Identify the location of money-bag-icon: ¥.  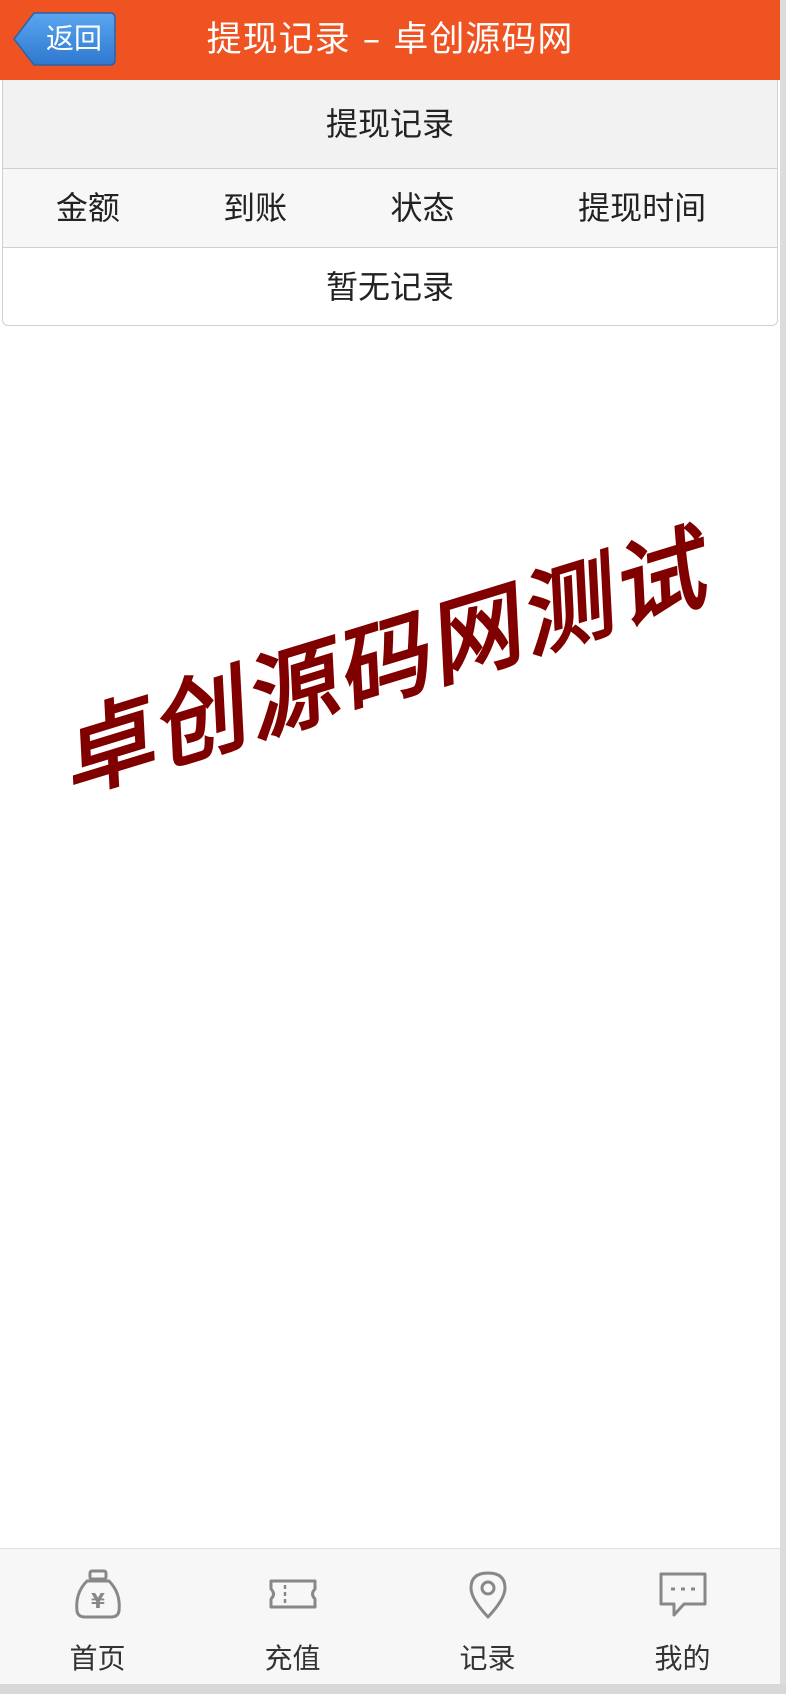
(97, 1594).